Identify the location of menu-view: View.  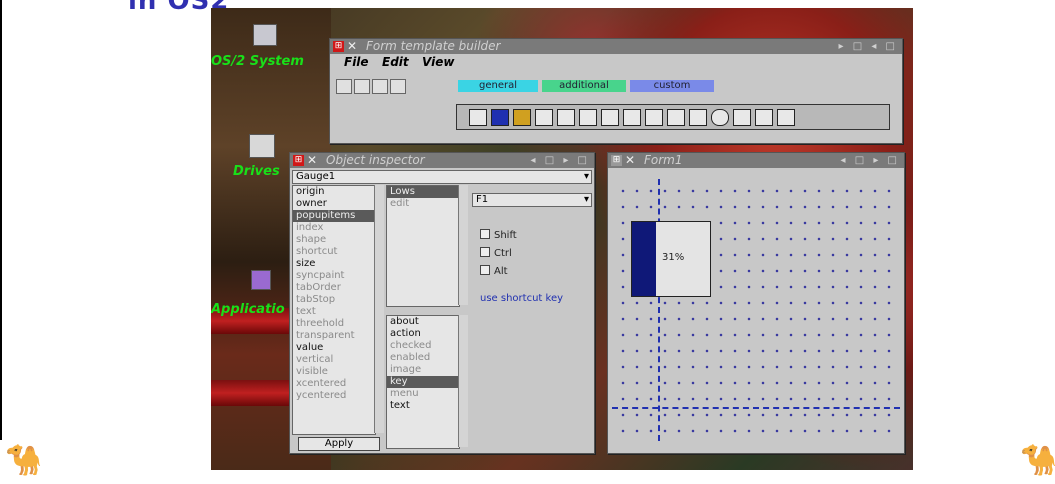
(438, 62).